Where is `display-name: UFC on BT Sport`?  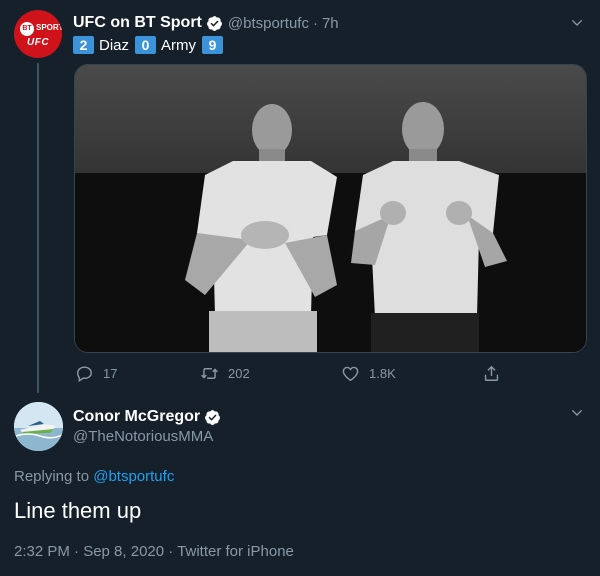
display-name: UFC on BT Sport is located at coordinates (137, 23).